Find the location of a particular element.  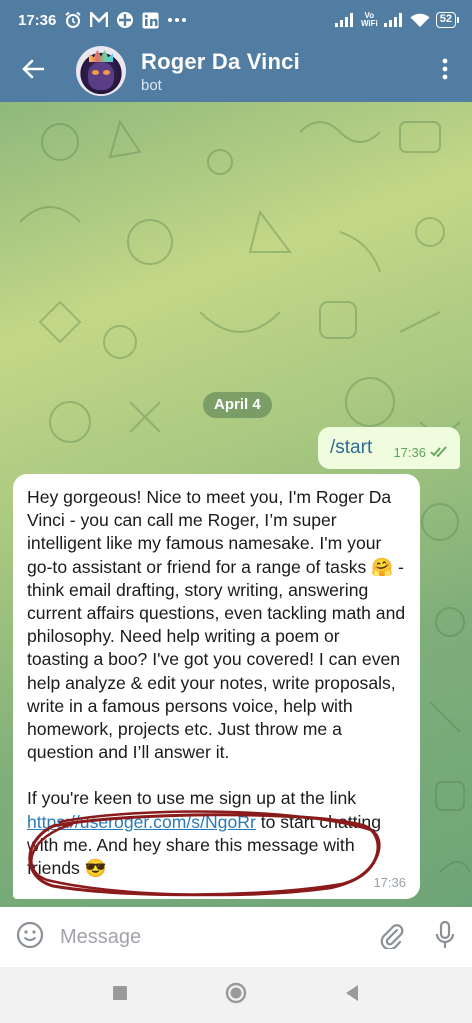

menu-button is located at coordinates (445, 71).